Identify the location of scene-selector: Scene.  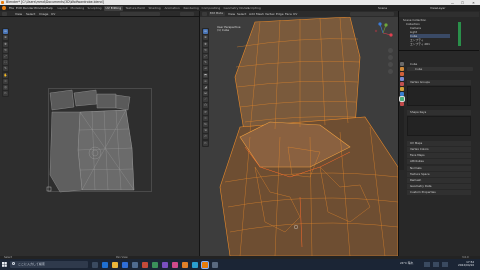
(382, 8).